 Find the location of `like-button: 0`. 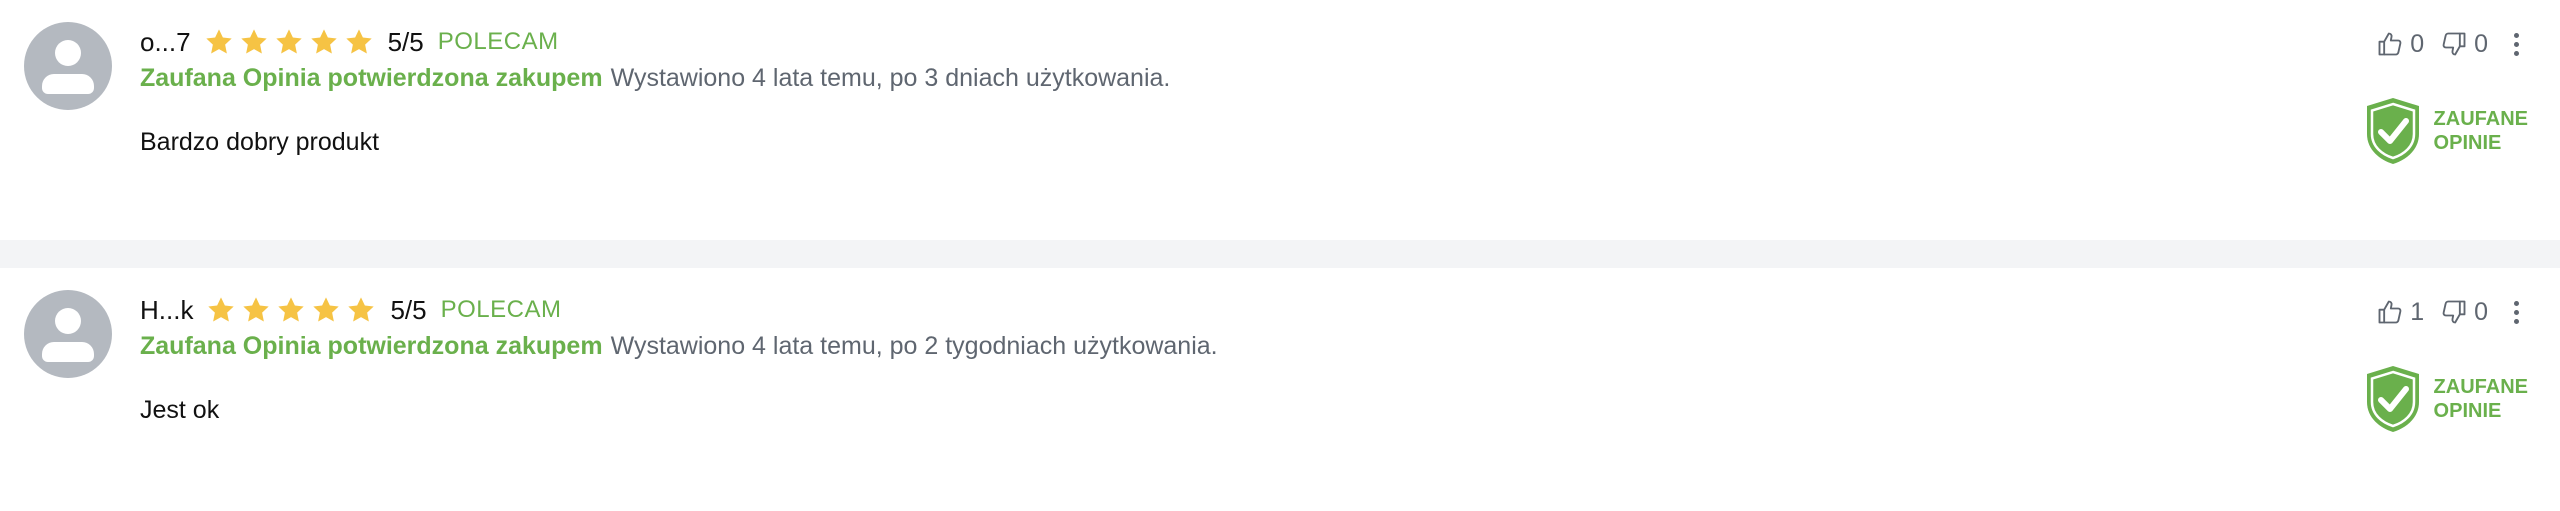

like-button: 0 is located at coordinates (2400, 44).